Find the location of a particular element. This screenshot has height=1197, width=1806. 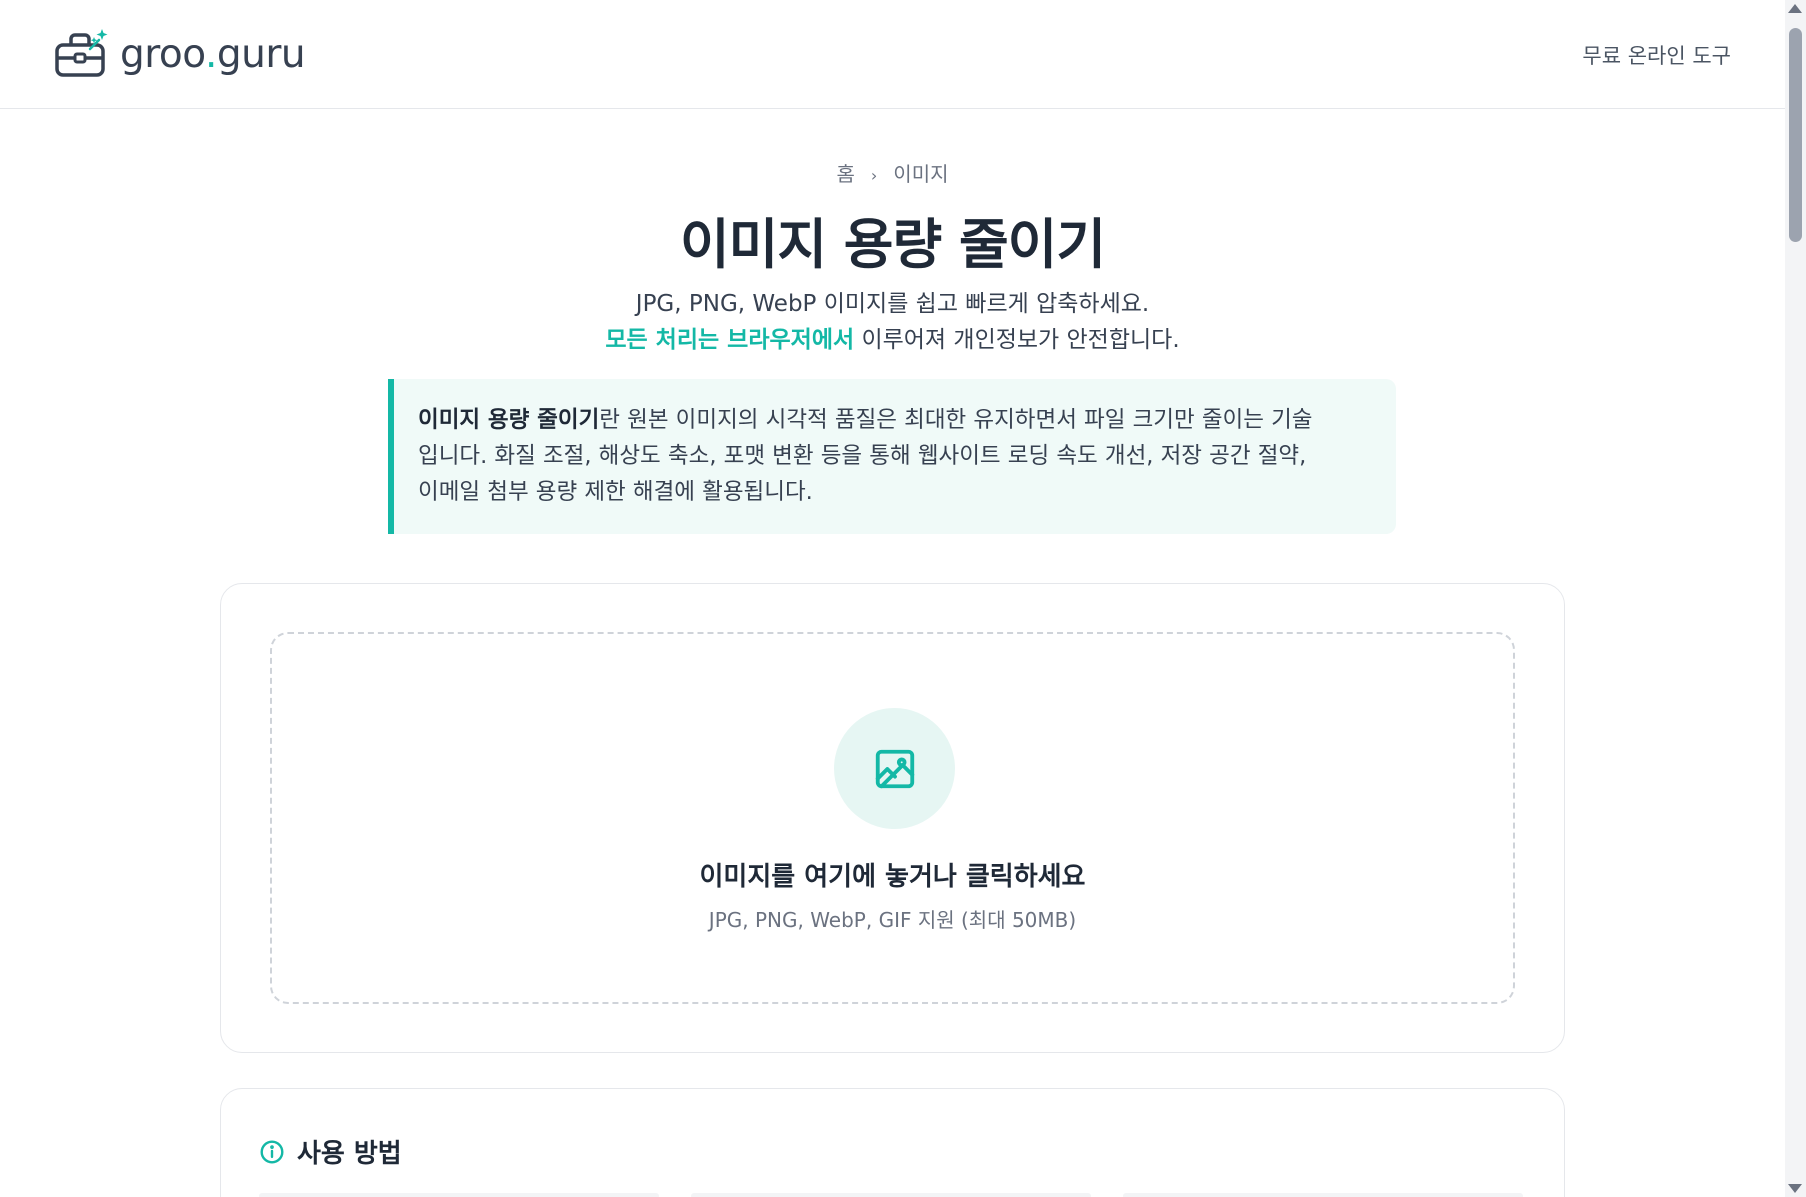

upload-icon-circle is located at coordinates (894, 768).